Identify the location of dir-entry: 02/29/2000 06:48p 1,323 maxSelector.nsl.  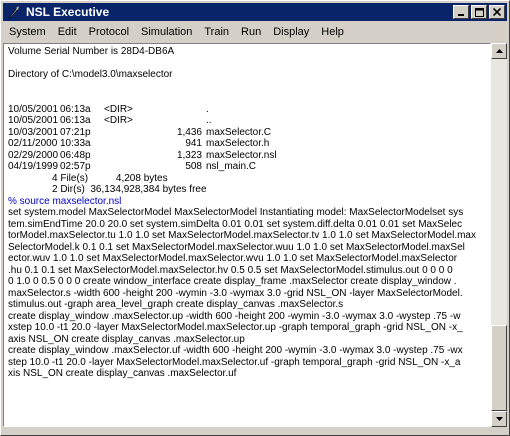
(247, 156).